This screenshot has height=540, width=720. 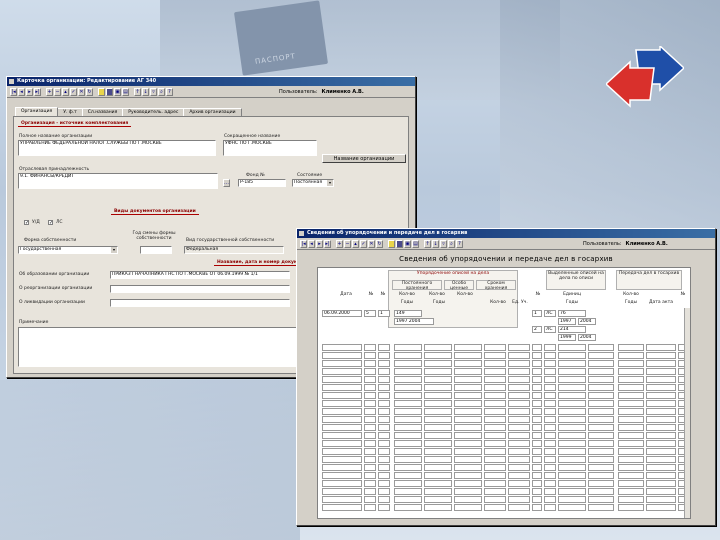 I want to click on refresh-icon: ↻, so click(x=89, y=91).